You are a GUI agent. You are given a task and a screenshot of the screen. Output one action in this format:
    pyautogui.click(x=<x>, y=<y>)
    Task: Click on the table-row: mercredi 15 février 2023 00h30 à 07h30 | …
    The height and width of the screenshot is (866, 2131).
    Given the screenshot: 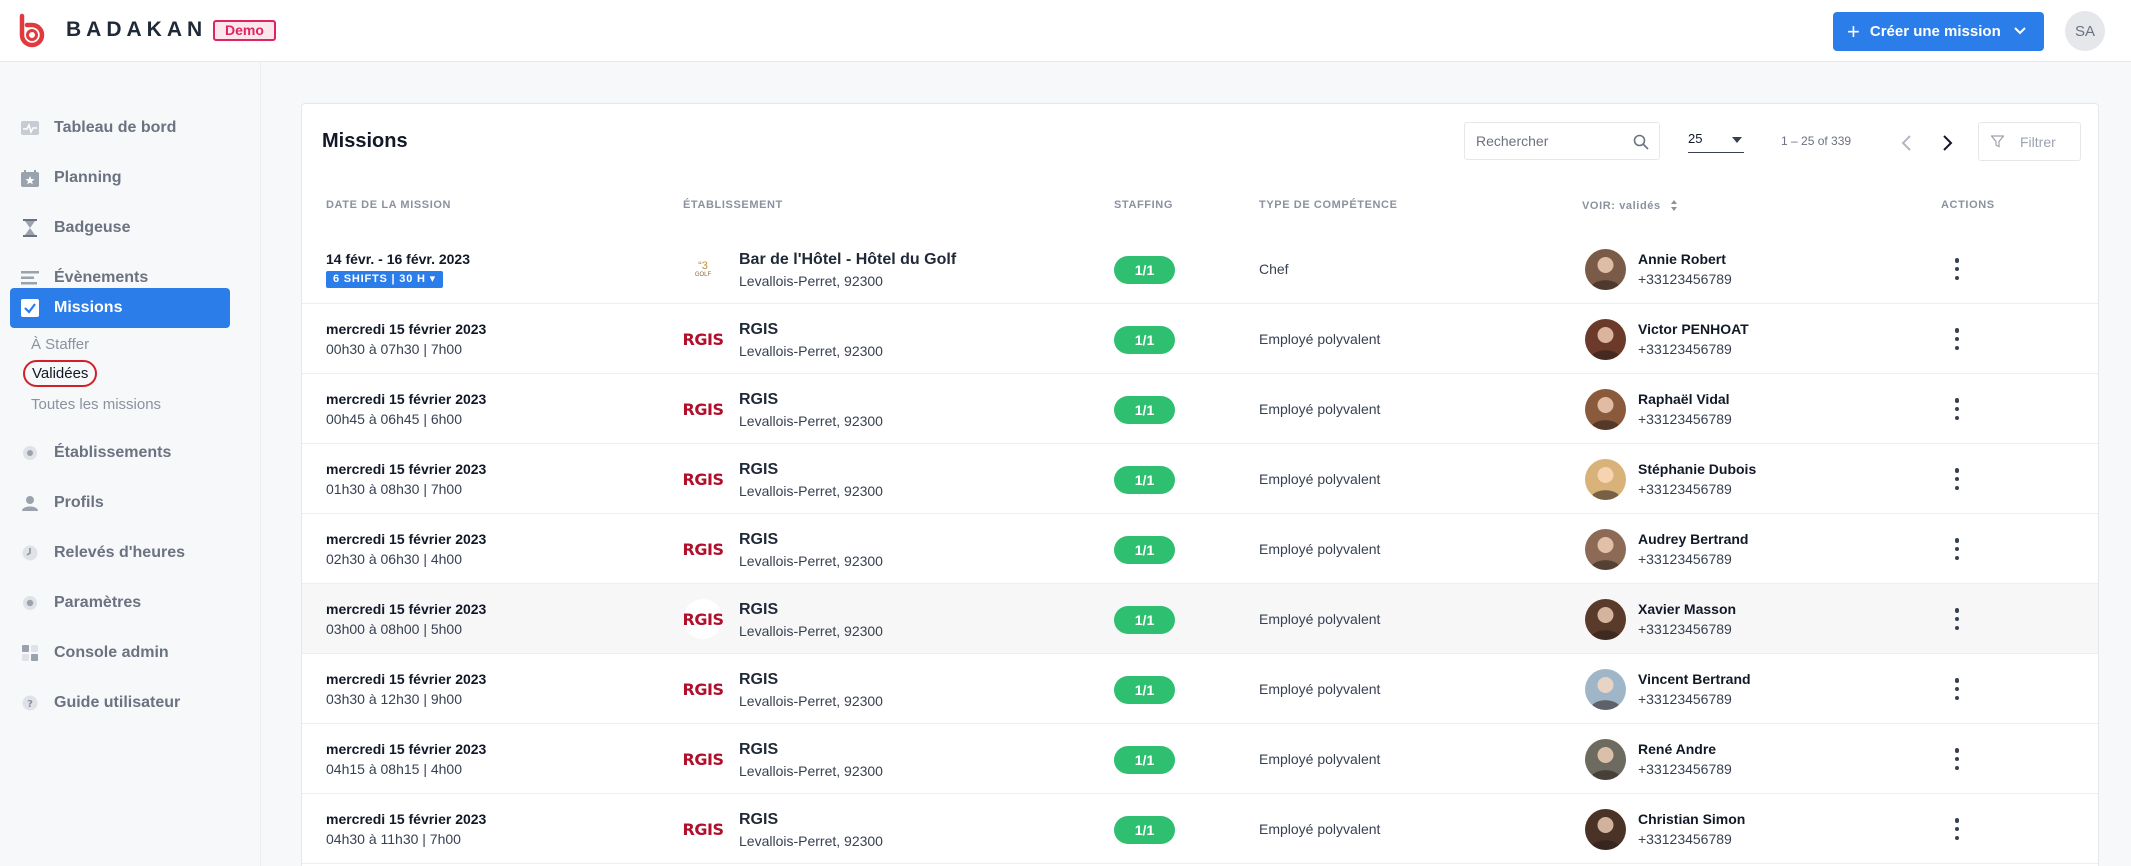 What is the action you would take?
    pyautogui.click(x=1200, y=339)
    